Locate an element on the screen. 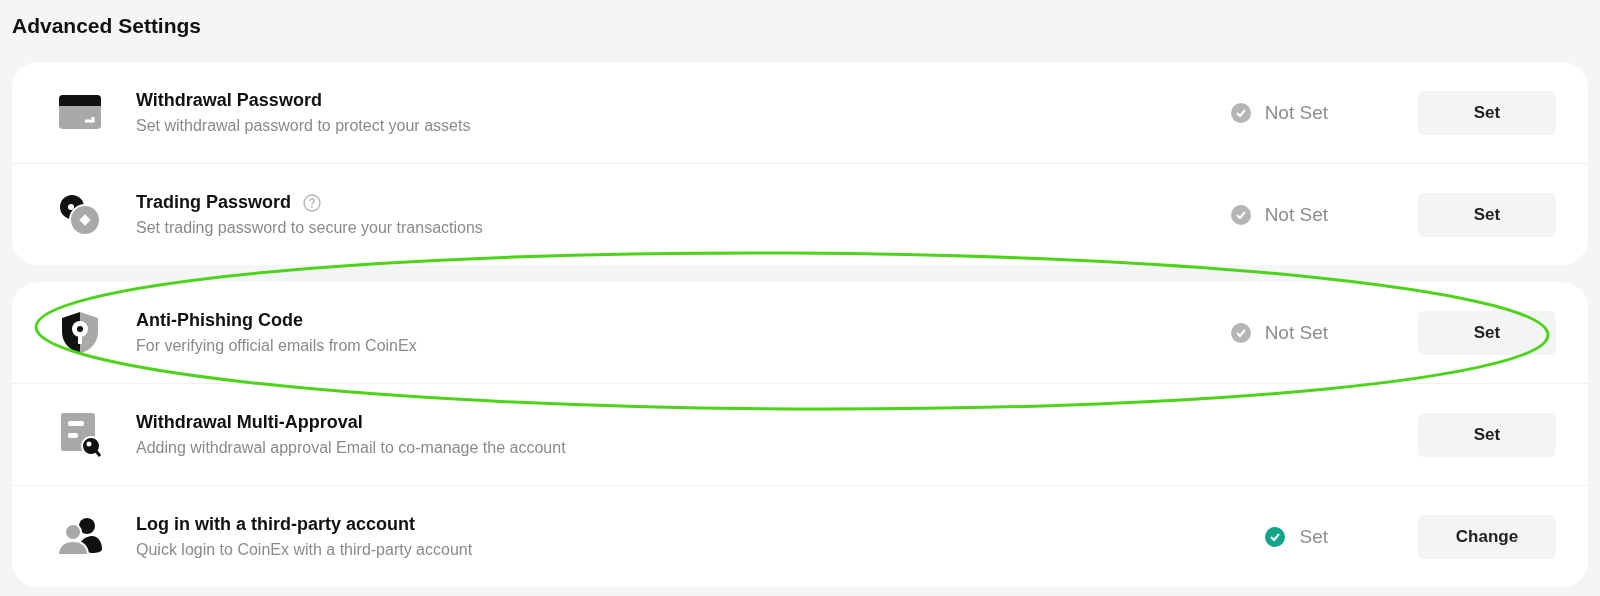  setting-title: Withdrawal Multi-Approval is located at coordinates (249, 422).